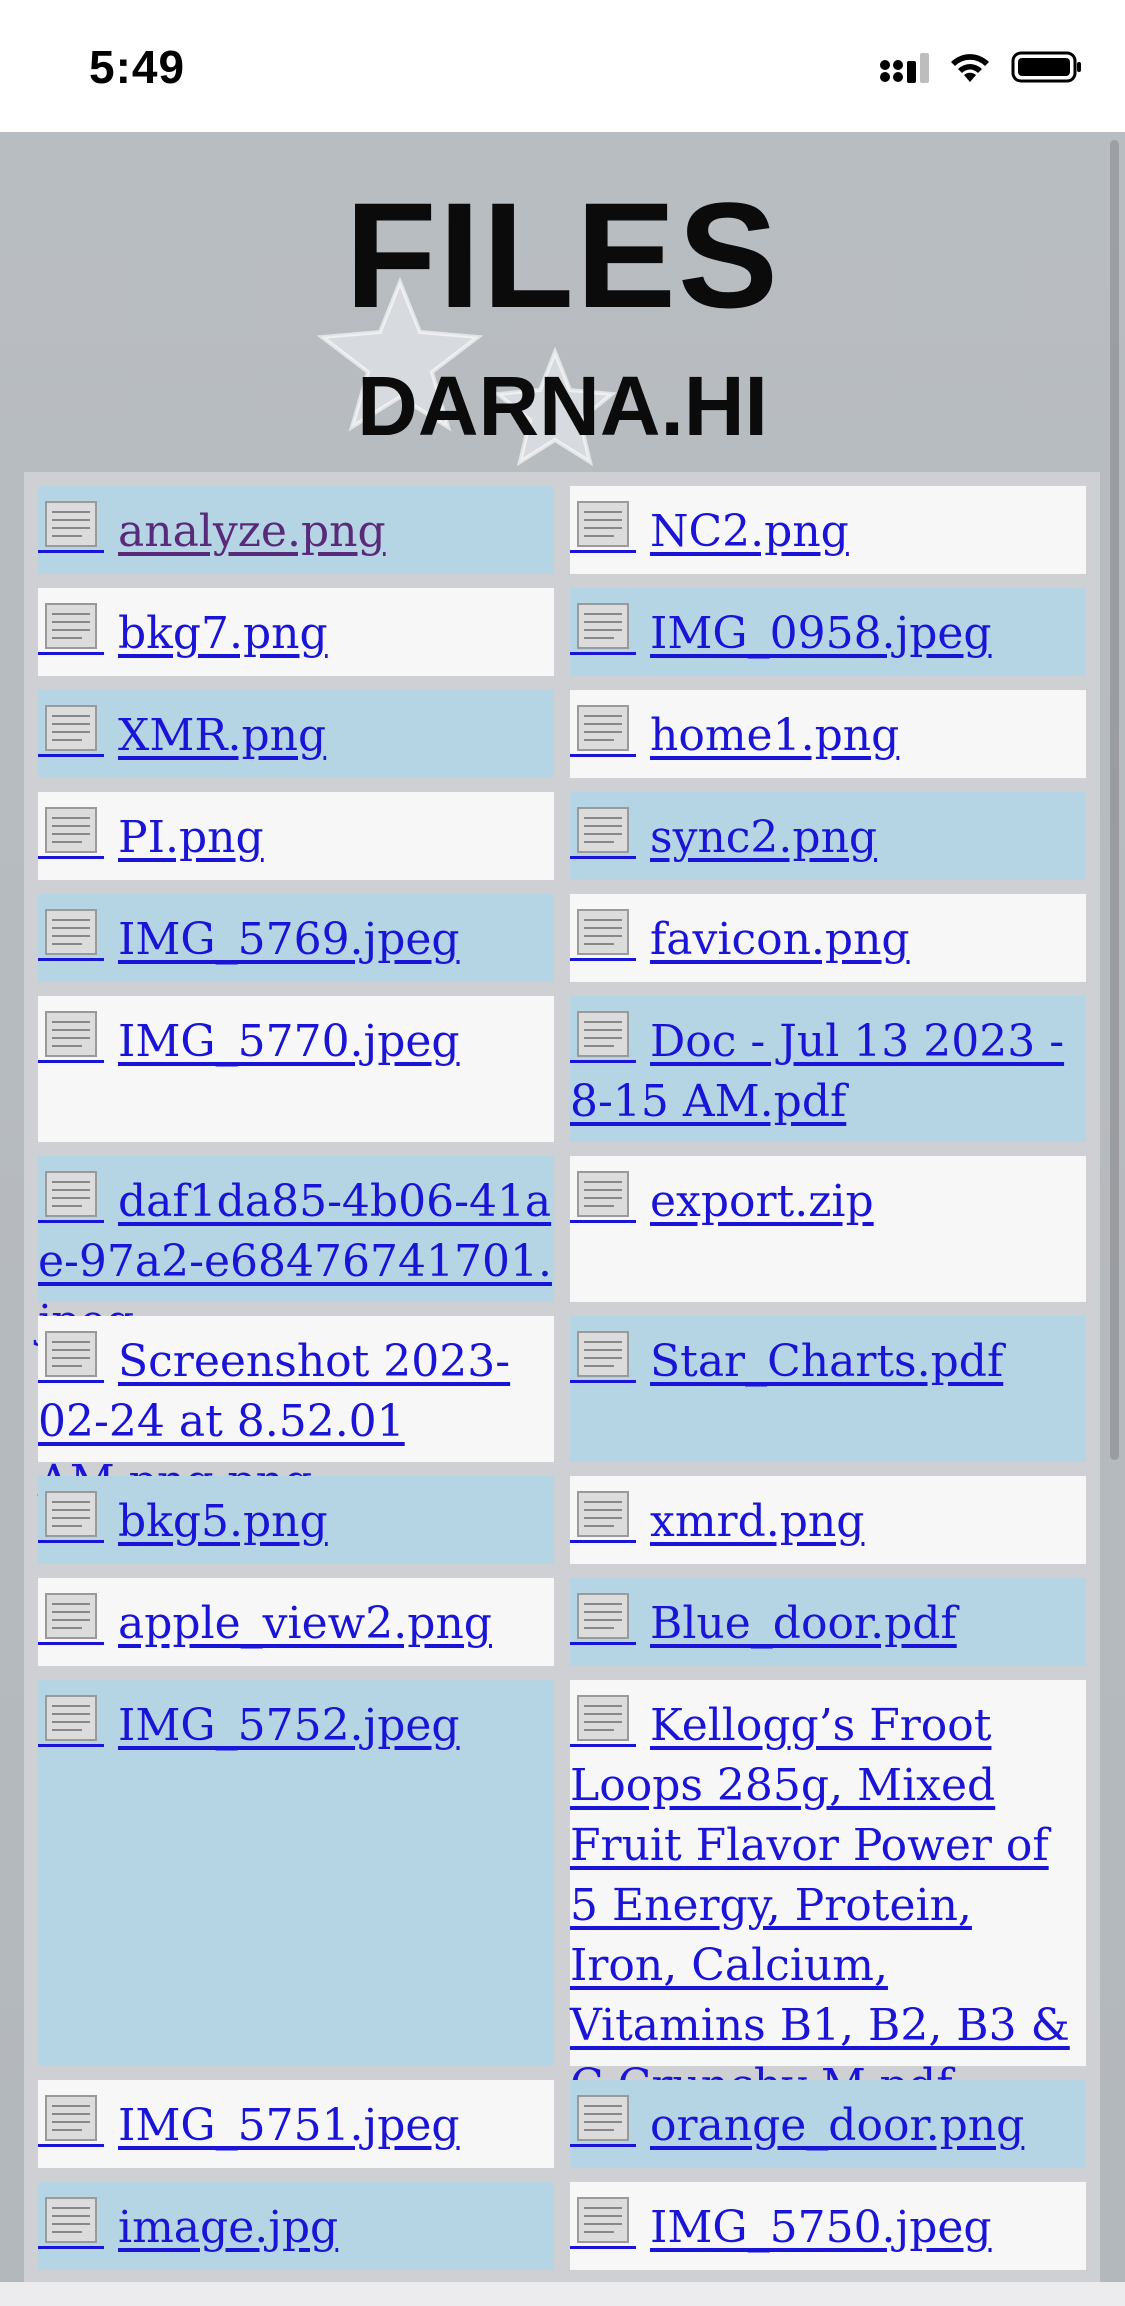 The width and height of the screenshot is (1125, 2306). Describe the element at coordinates (151, 835) in the screenshot. I see `file-link: PI.png` at that location.